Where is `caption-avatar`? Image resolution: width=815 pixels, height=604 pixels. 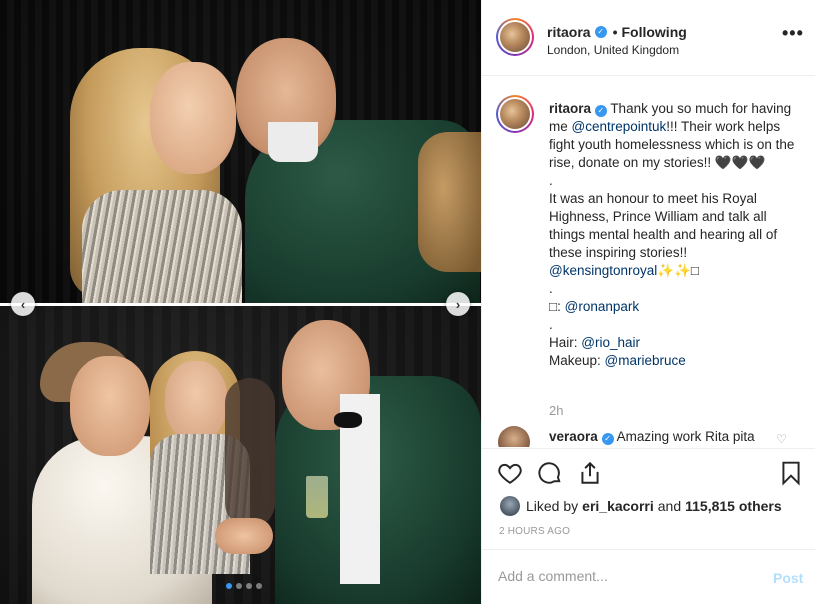 caption-avatar is located at coordinates (515, 114).